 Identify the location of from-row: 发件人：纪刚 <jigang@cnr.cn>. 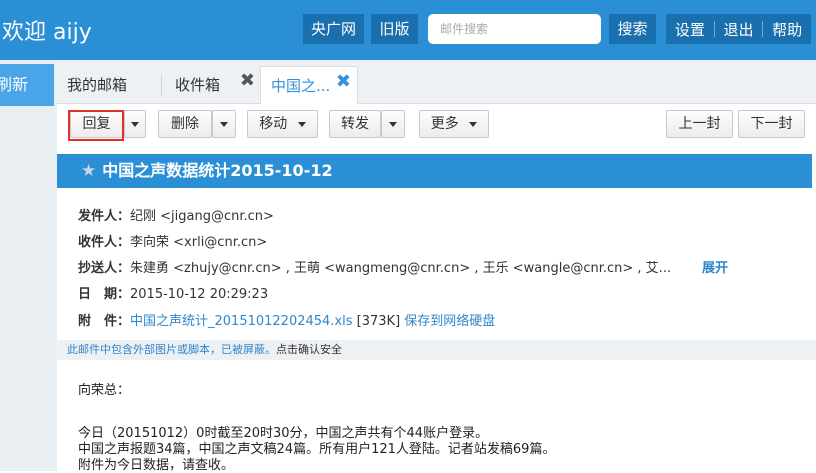
(176, 214).